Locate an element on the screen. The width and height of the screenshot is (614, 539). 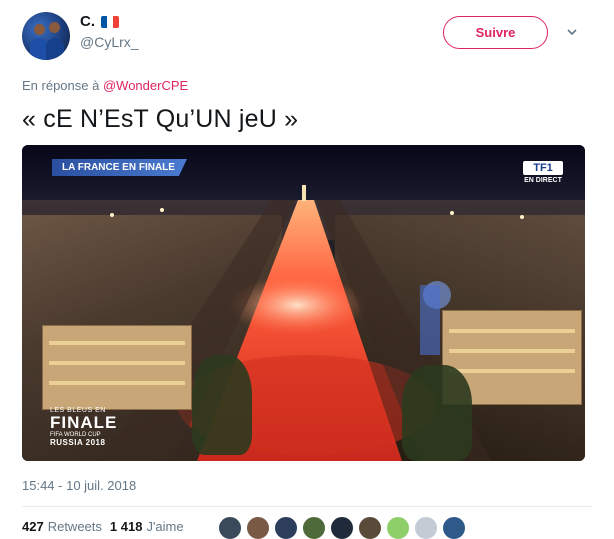
reply-mention-link: @WonderCPE is located at coordinates (145, 85).